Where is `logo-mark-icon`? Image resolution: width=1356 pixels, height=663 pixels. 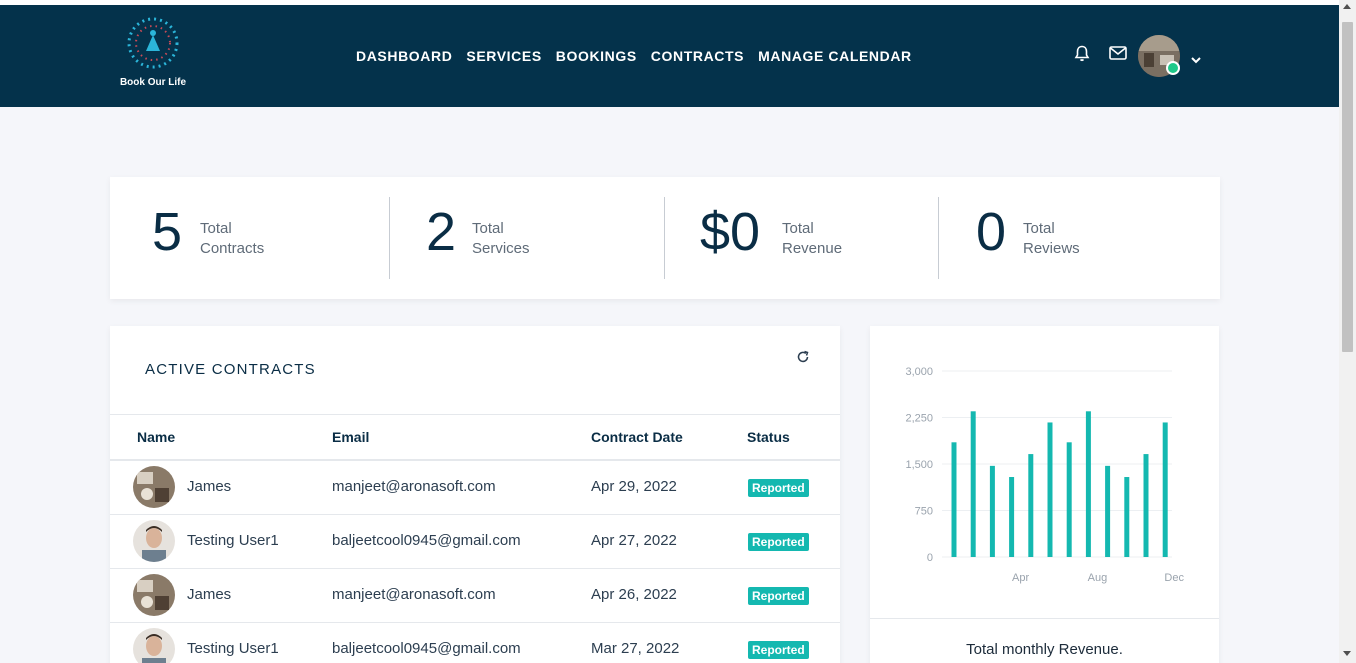
logo-mark-icon is located at coordinates (153, 43).